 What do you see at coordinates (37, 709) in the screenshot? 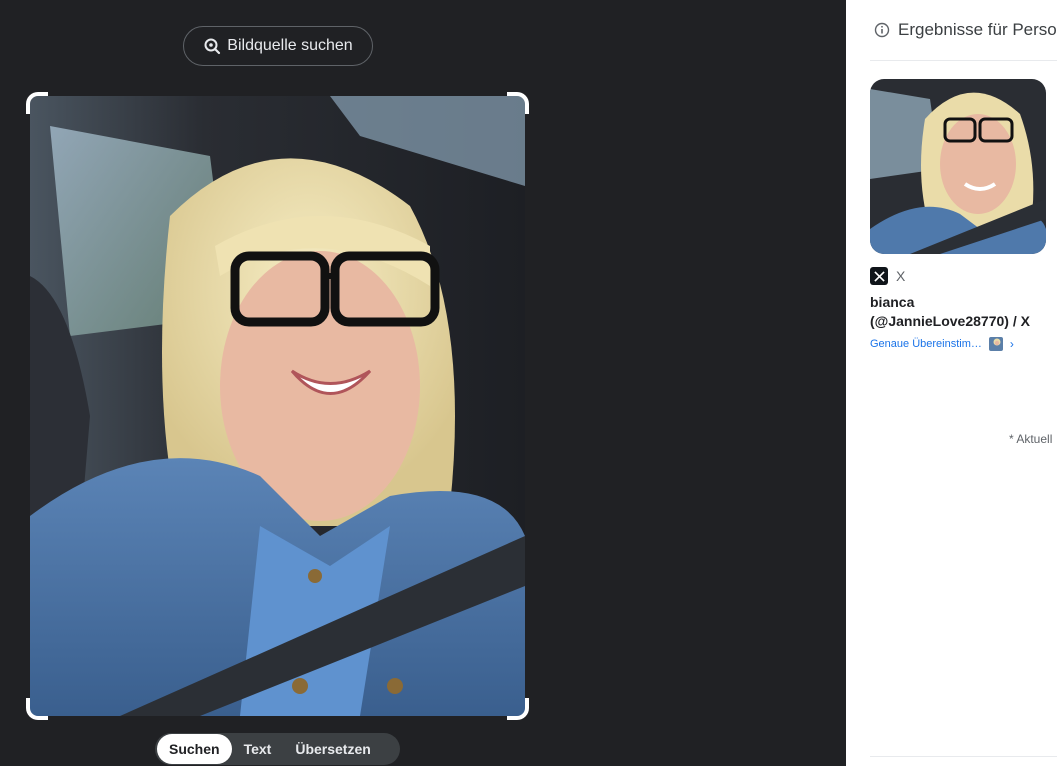
I see `crop-handle-bottom-left` at bounding box center [37, 709].